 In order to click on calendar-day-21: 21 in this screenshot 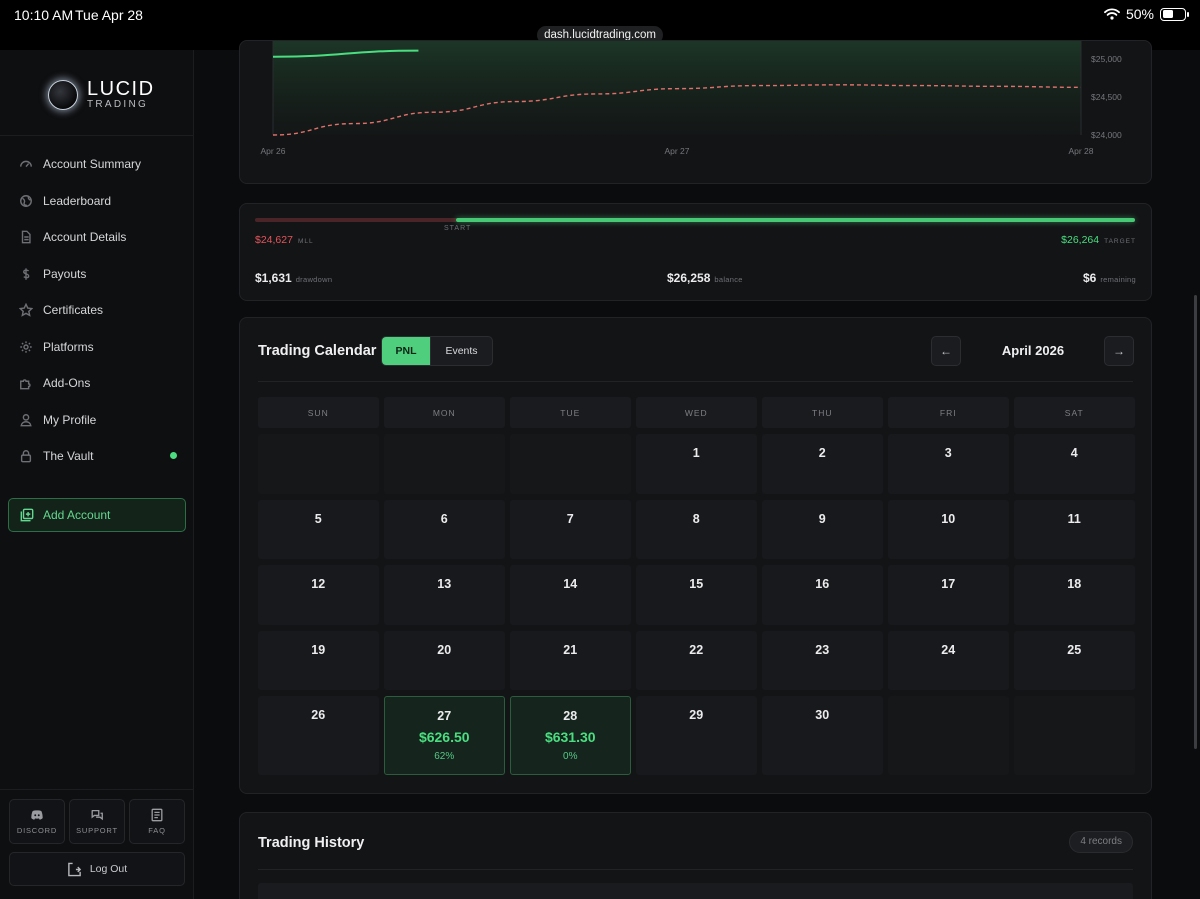, I will do `click(570, 660)`.